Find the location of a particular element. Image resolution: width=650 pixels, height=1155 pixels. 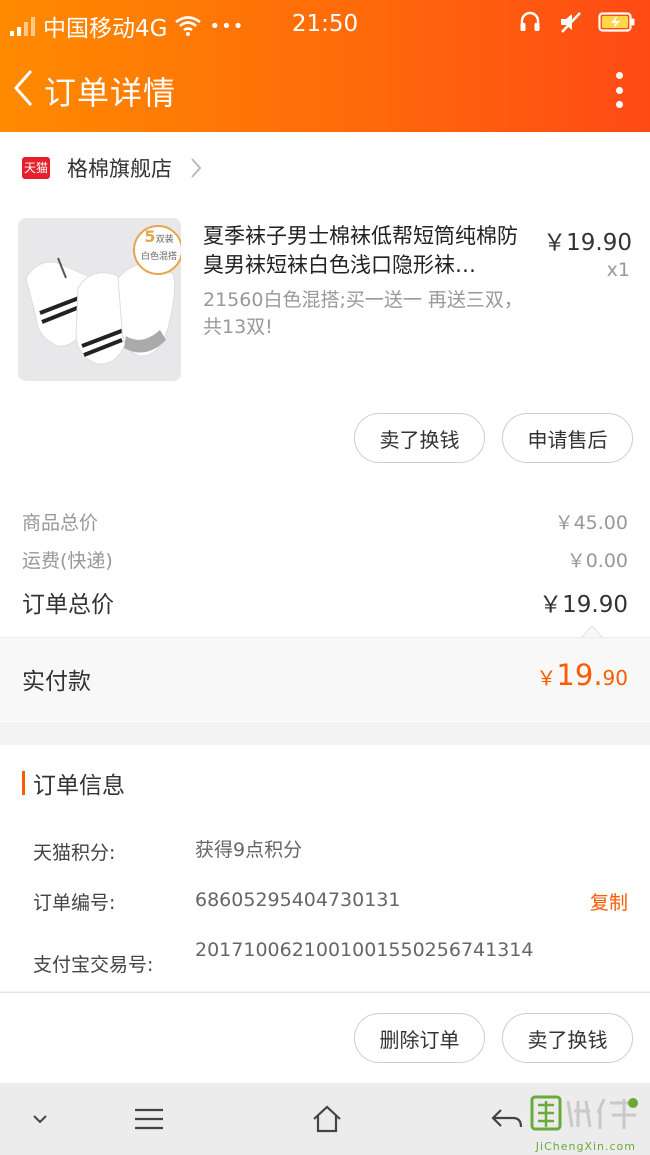

app-header: 中国移动4G ••• 21:50 订单详情 is located at coordinates (325, 66).